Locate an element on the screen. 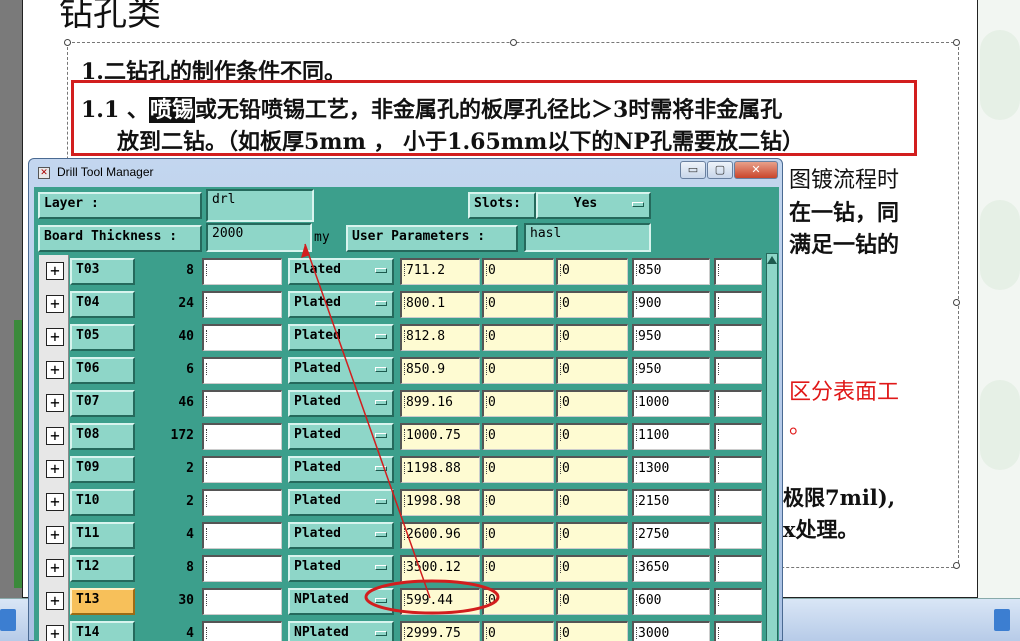 This screenshot has width=1020, height=641. drill-size-field: 800.1 is located at coordinates (440, 304).